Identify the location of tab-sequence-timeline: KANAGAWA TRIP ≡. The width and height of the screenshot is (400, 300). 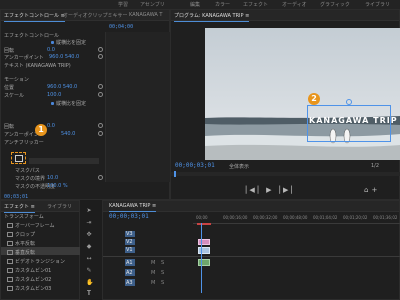
(133, 207).